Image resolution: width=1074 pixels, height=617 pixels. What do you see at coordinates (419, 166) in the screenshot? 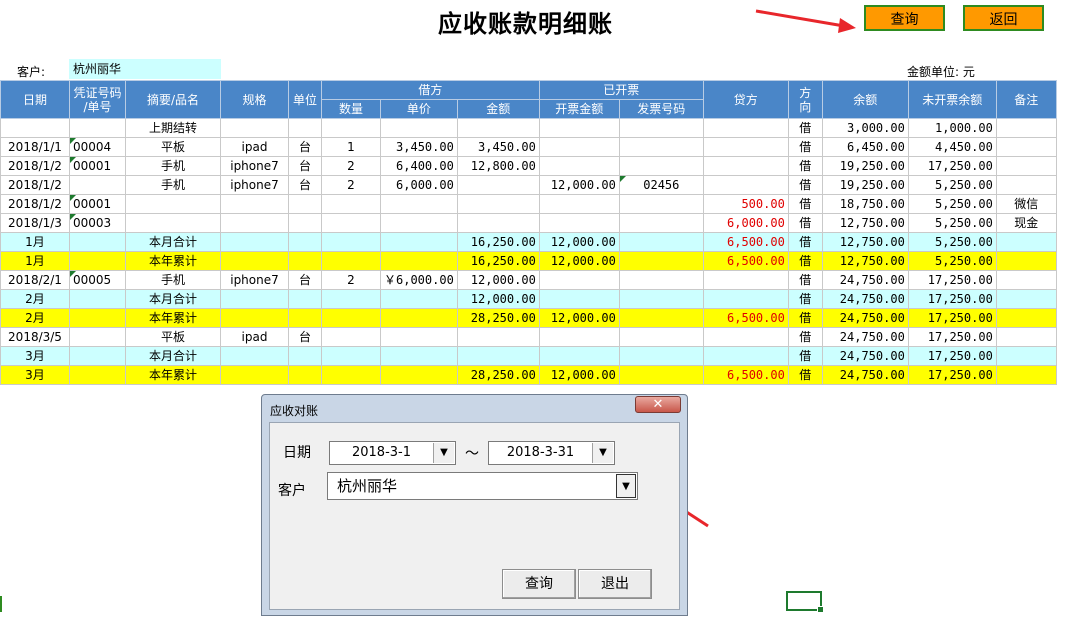
I see `cell-price: 6,400.00` at bounding box center [419, 166].